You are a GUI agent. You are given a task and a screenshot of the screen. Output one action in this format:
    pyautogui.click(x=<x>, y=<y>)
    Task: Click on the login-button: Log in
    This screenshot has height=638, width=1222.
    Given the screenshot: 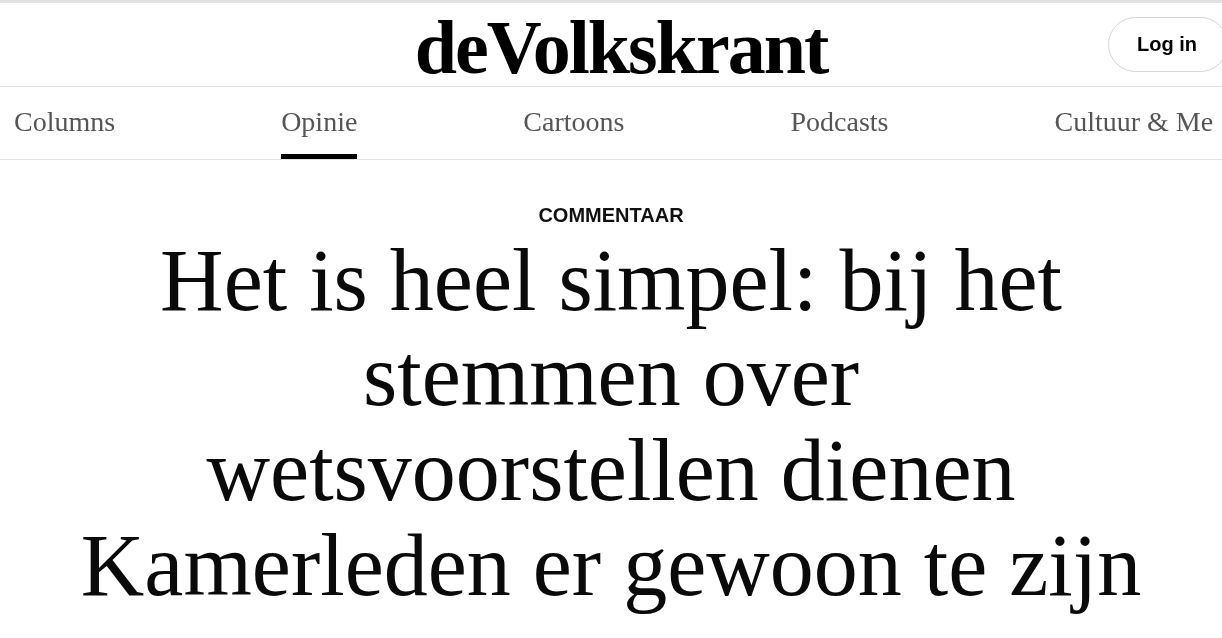 What is the action you would take?
    pyautogui.click(x=1165, y=44)
    